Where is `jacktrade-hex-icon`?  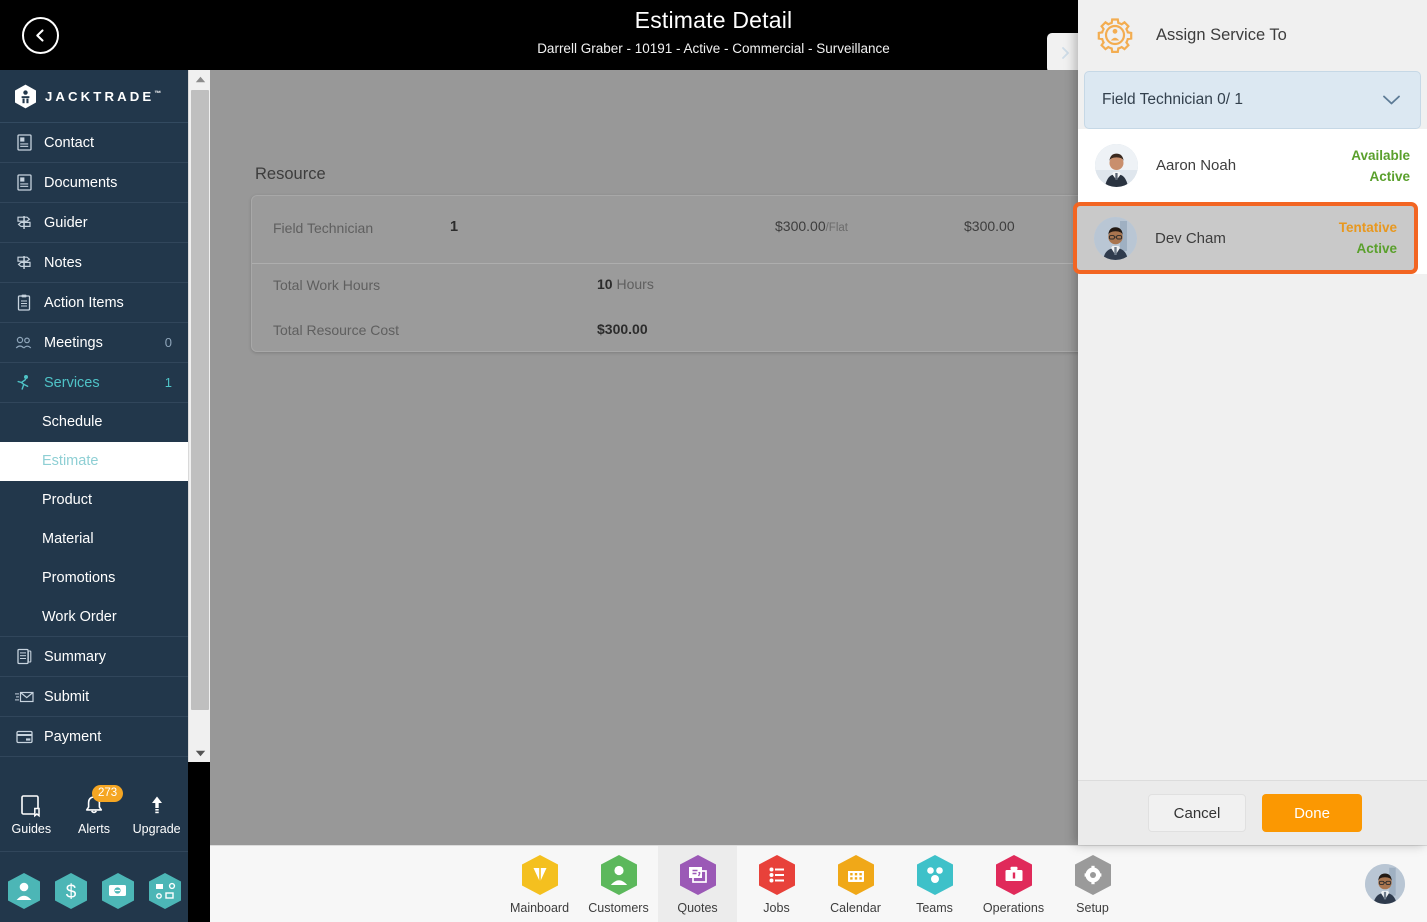
jacktrade-hex-icon is located at coordinates (25, 96).